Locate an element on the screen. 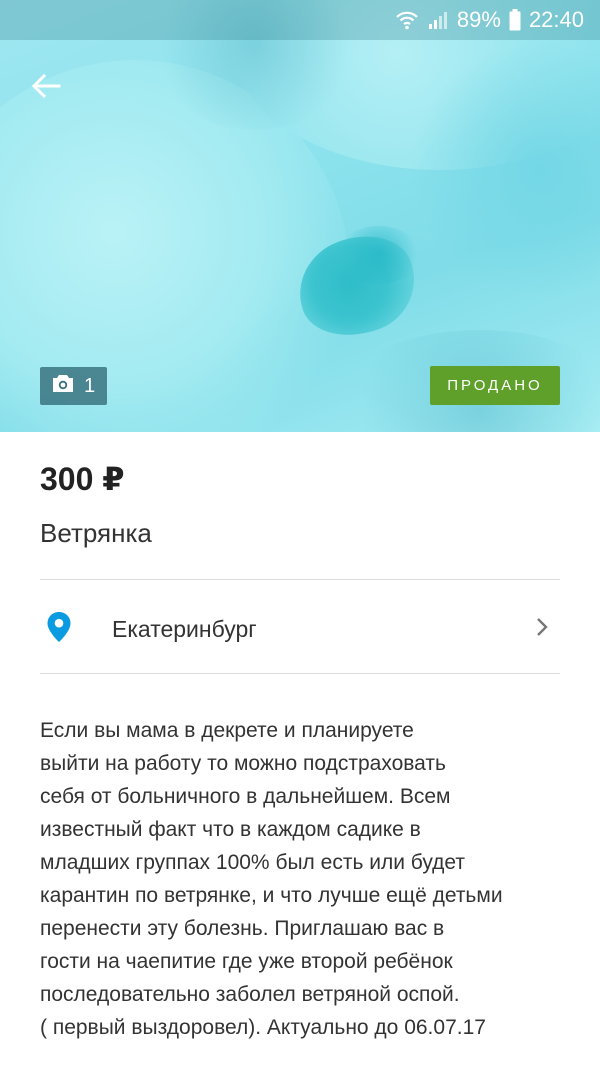 This screenshot has width=600, height=1065. map-pin-icon is located at coordinates (59, 629).